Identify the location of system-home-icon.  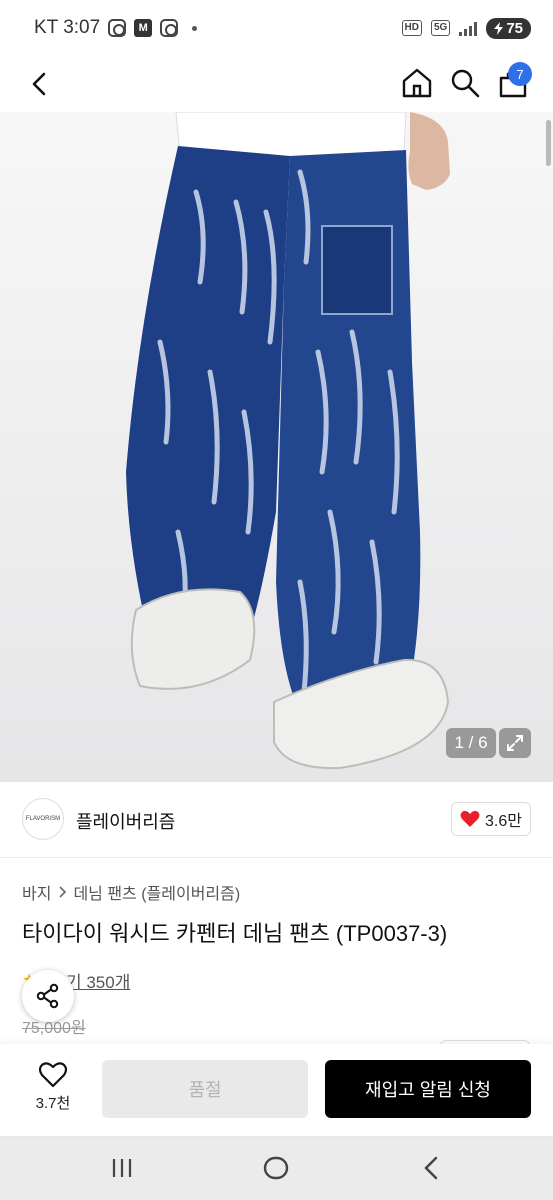
(276, 1168).